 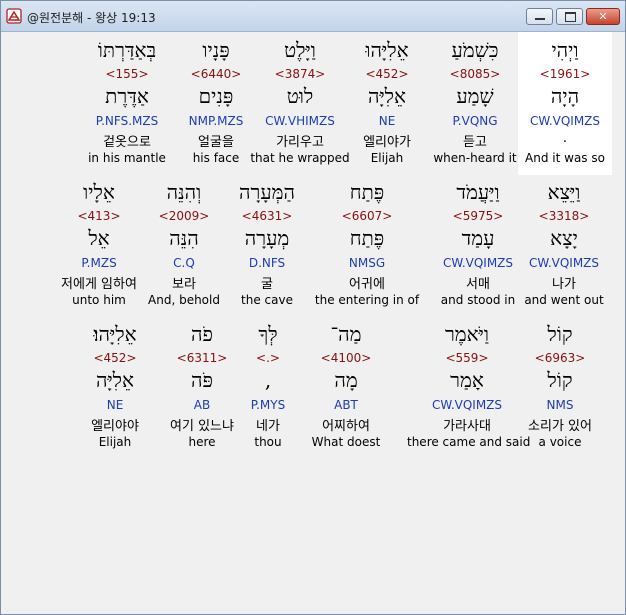 What do you see at coordinates (539, 16) in the screenshot?
I see `minimize-button` at bounding box center [539, 16].